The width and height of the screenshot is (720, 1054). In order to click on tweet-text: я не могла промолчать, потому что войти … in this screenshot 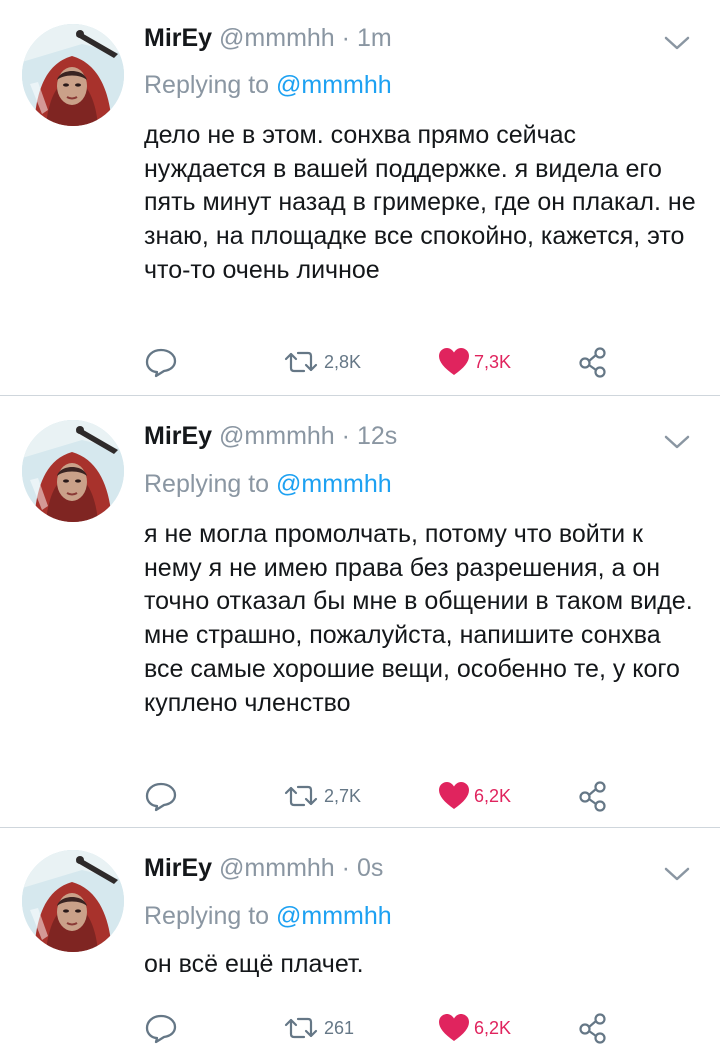, I will do `click(418, 618)`.